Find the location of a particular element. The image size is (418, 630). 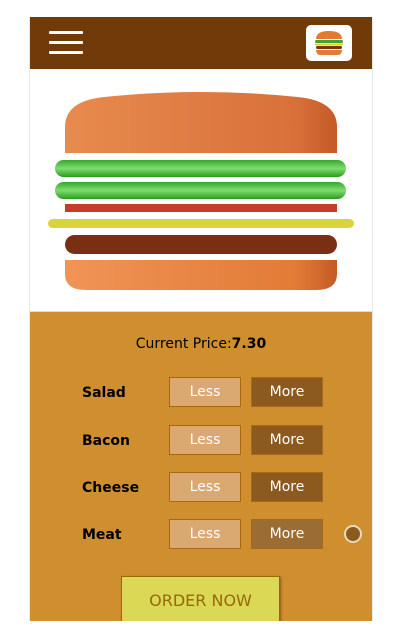

bread-bottom is located at coordinates (201, 275).